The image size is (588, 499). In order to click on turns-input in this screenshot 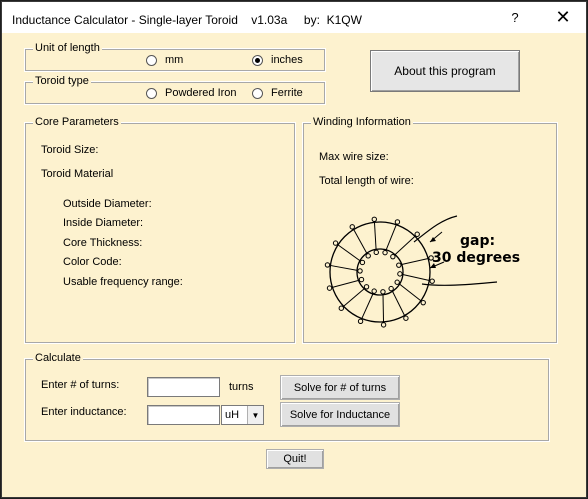, I will do `click(183, 387)`.